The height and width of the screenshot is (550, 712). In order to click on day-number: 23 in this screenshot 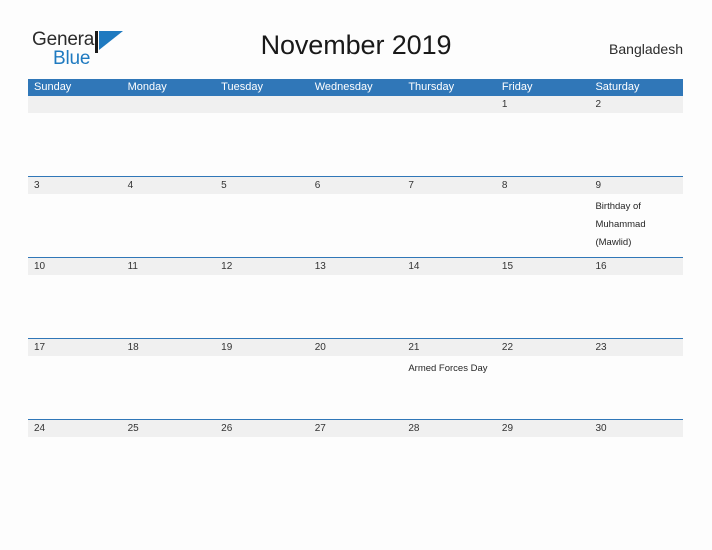, I will do `click(636, 347)`.